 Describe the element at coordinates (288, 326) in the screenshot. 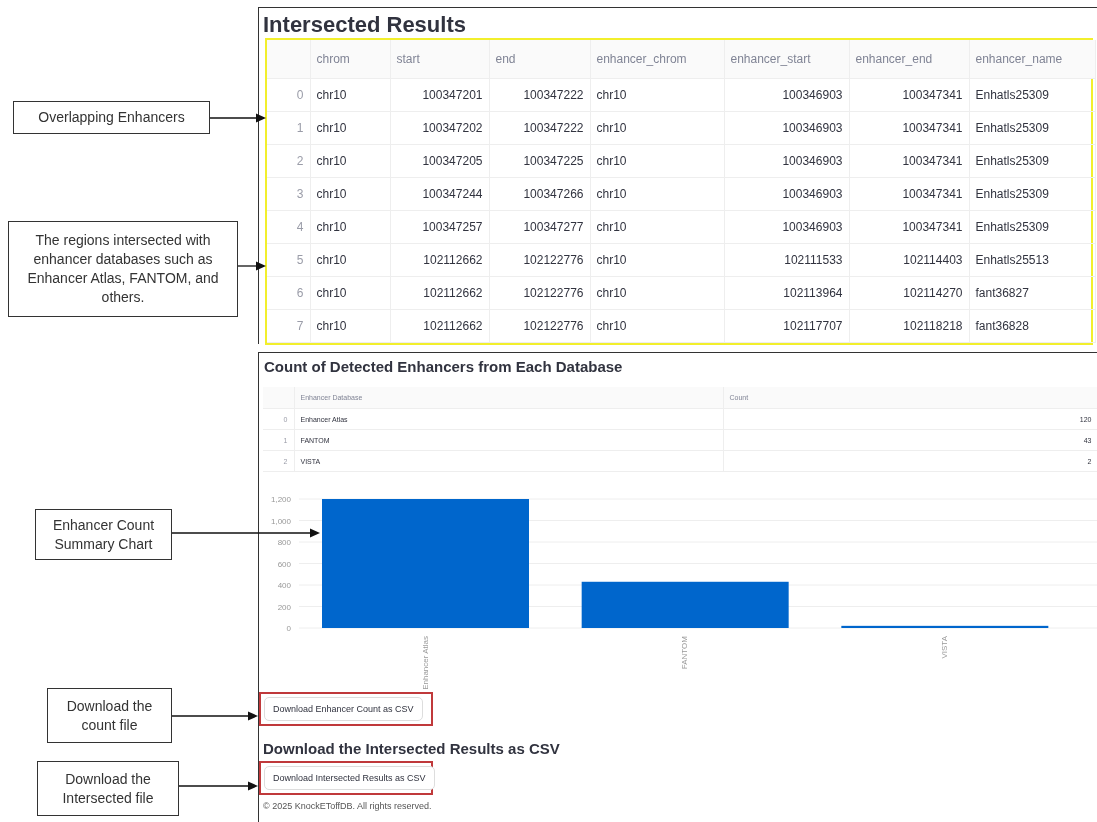

I see `row-index: 7` at that location.